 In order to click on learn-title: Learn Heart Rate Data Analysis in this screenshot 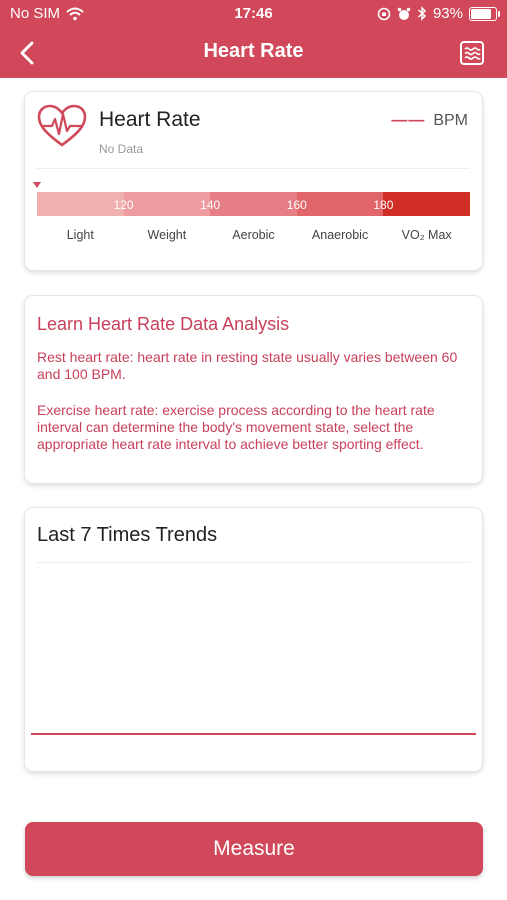, I will do `click(163, 324)`.